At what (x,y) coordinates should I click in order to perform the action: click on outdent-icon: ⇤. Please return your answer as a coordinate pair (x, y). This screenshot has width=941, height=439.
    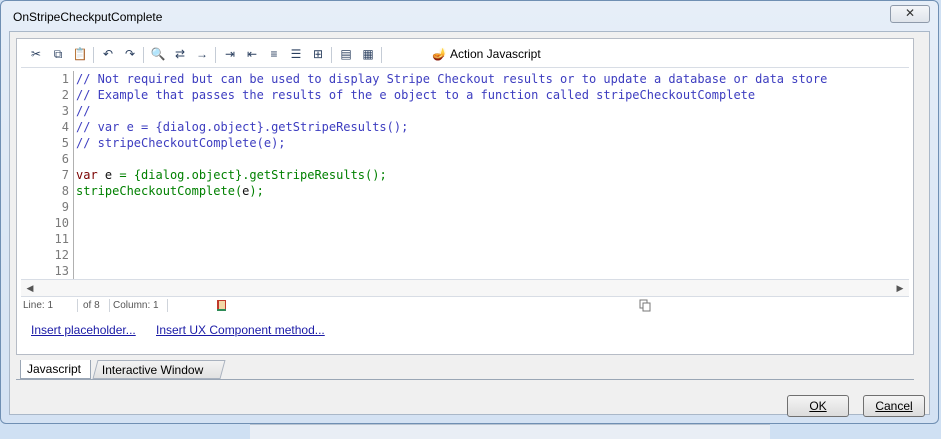
    Looking at the image, I should click on (252, 54).